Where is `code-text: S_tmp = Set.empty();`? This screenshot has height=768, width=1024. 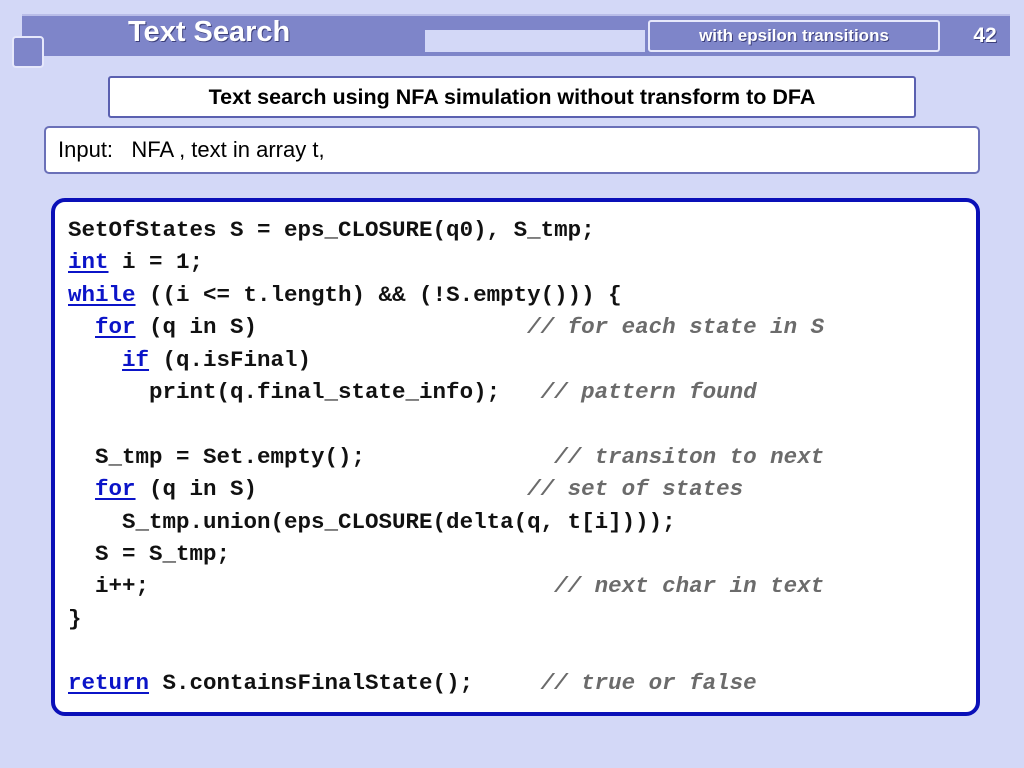 code-text: S_tmp = Set.empty(); is located at coordinates (217, 456).